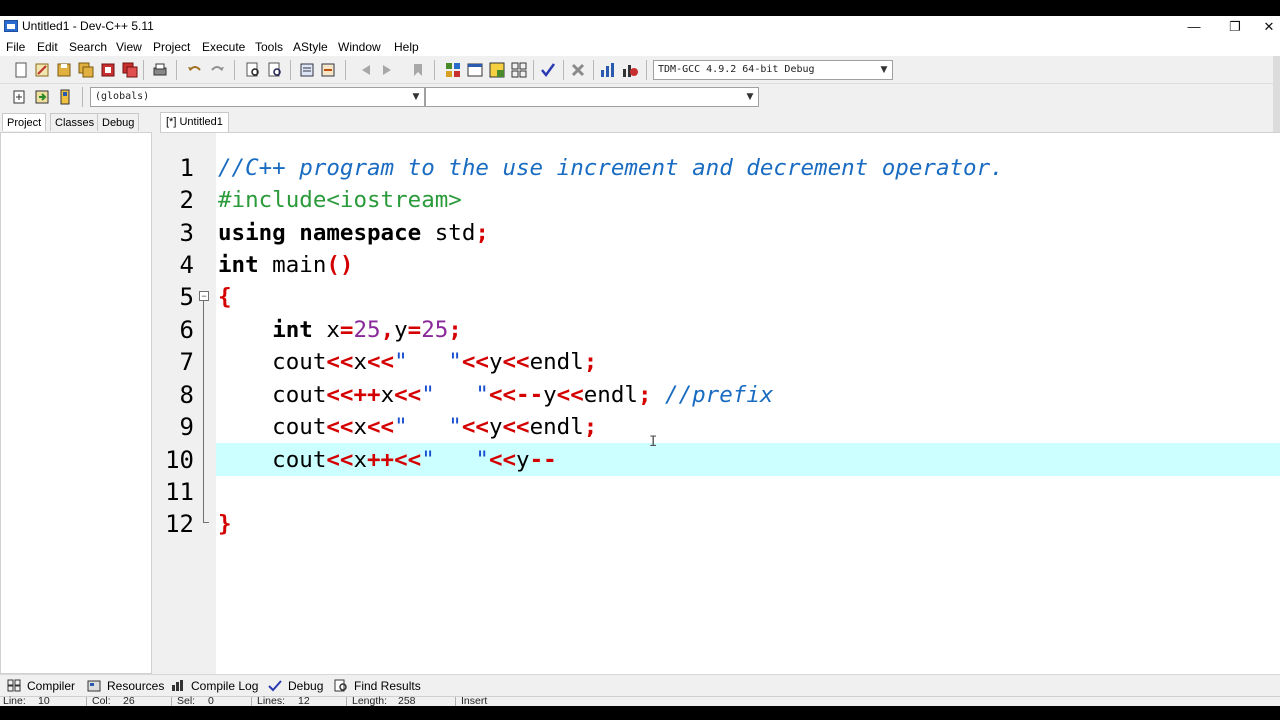 This screenshot has width=1280, height=720. What do you see at coordinates (407, 427) in the screenshot?
I see `code-text: cout<<x<<" "<<y<<endl;` at bounding box center [407, 427].